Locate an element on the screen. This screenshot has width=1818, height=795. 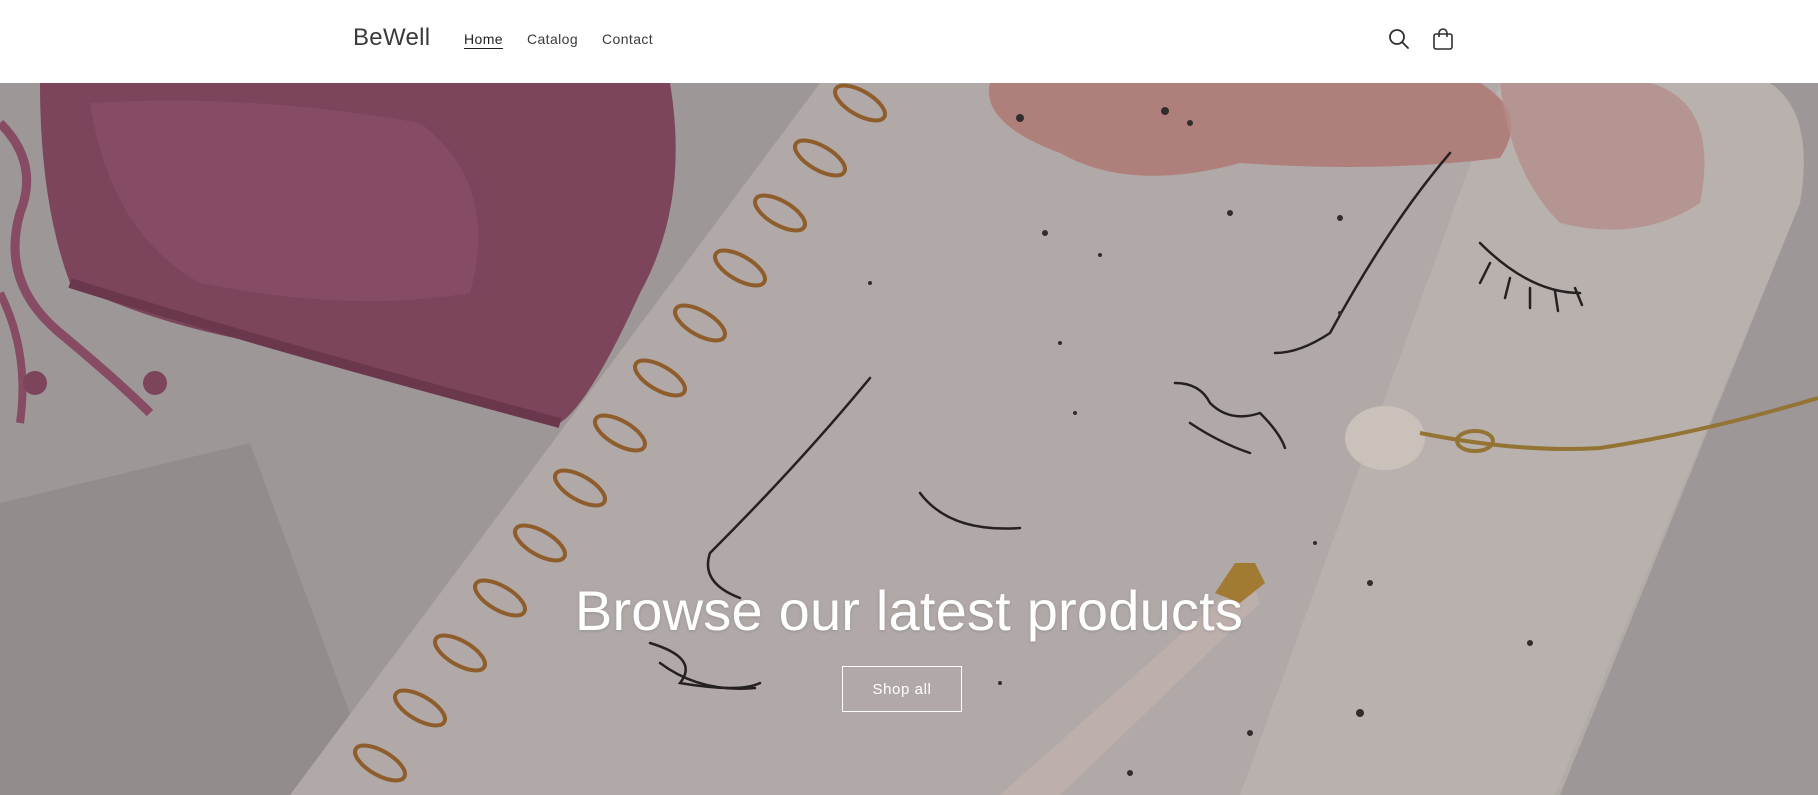
cart-icon is located at coordinates (1443, 39).